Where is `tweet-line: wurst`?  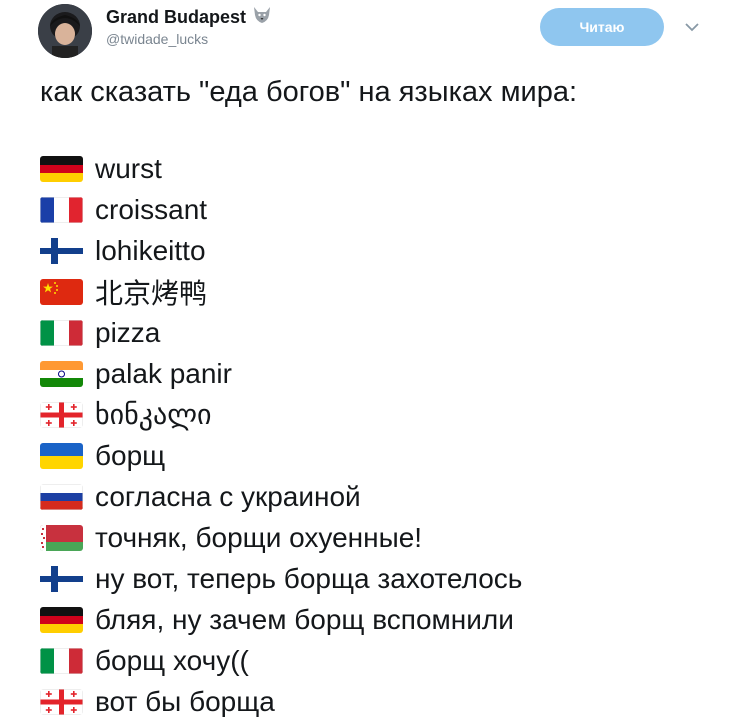
tweet-line: wurst is located at coordinates (281, 168).